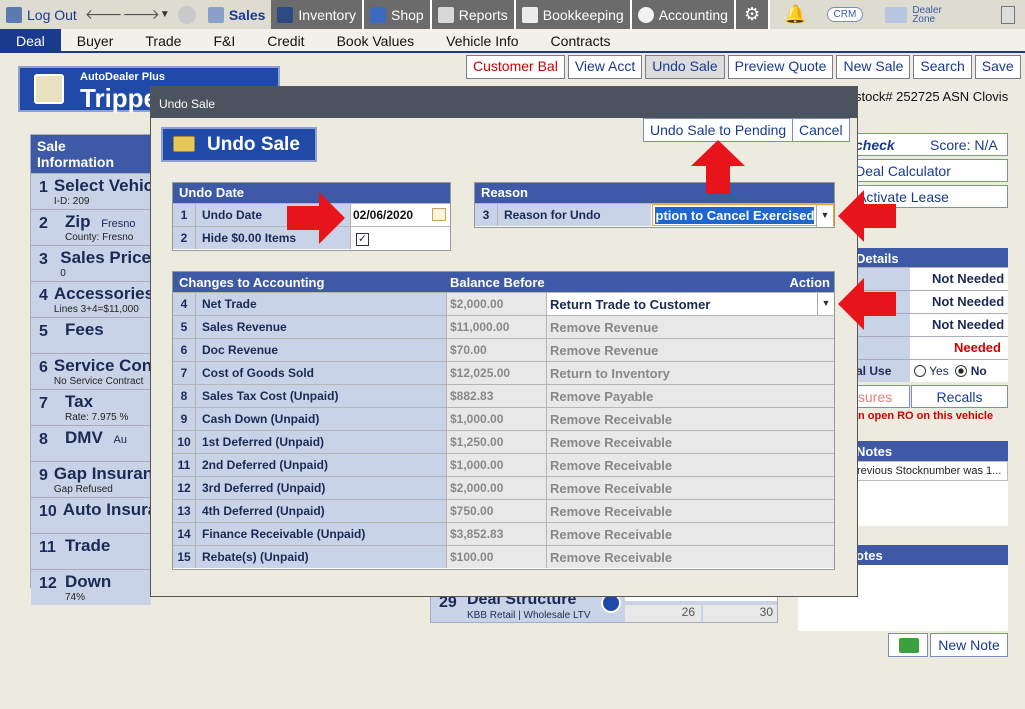 The image size is (1025, 709). I want to click on sale-info-row: 4 Accessories Lines 3+4=$11,000, so click(93, 299).